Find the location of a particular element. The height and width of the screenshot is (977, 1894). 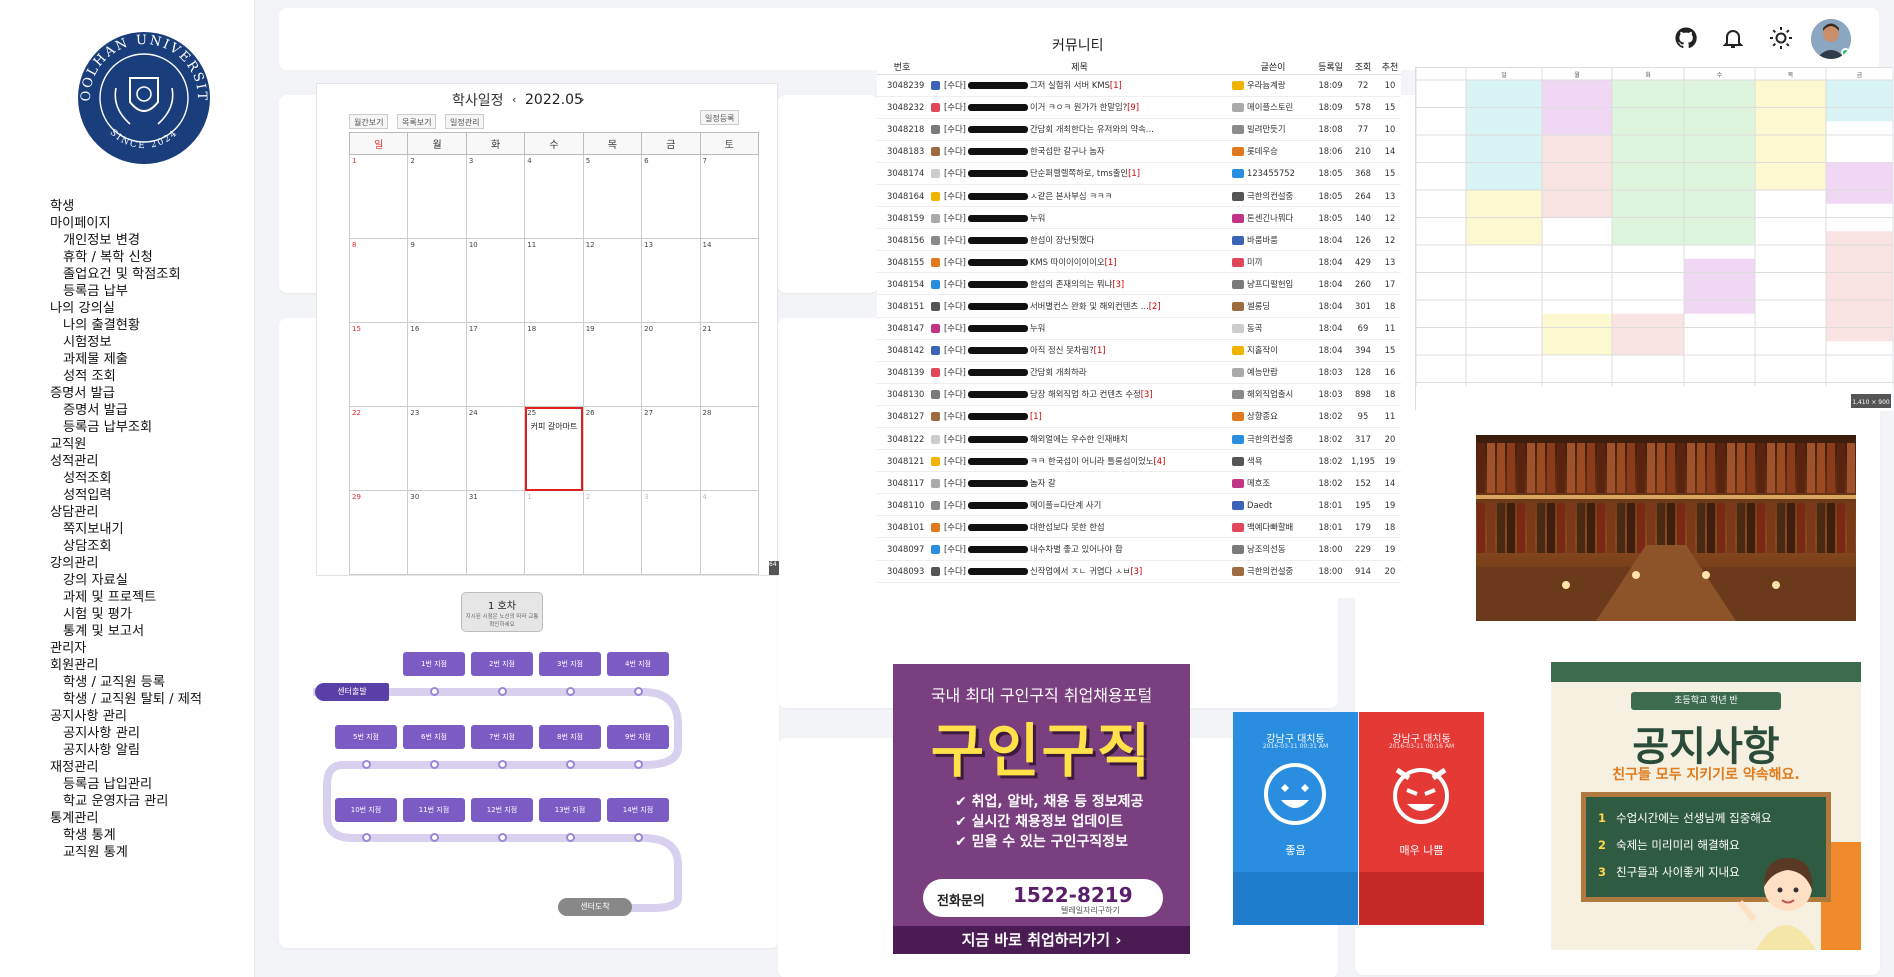

nav-item: 학생 통계 is located at coordinates (126, 835).